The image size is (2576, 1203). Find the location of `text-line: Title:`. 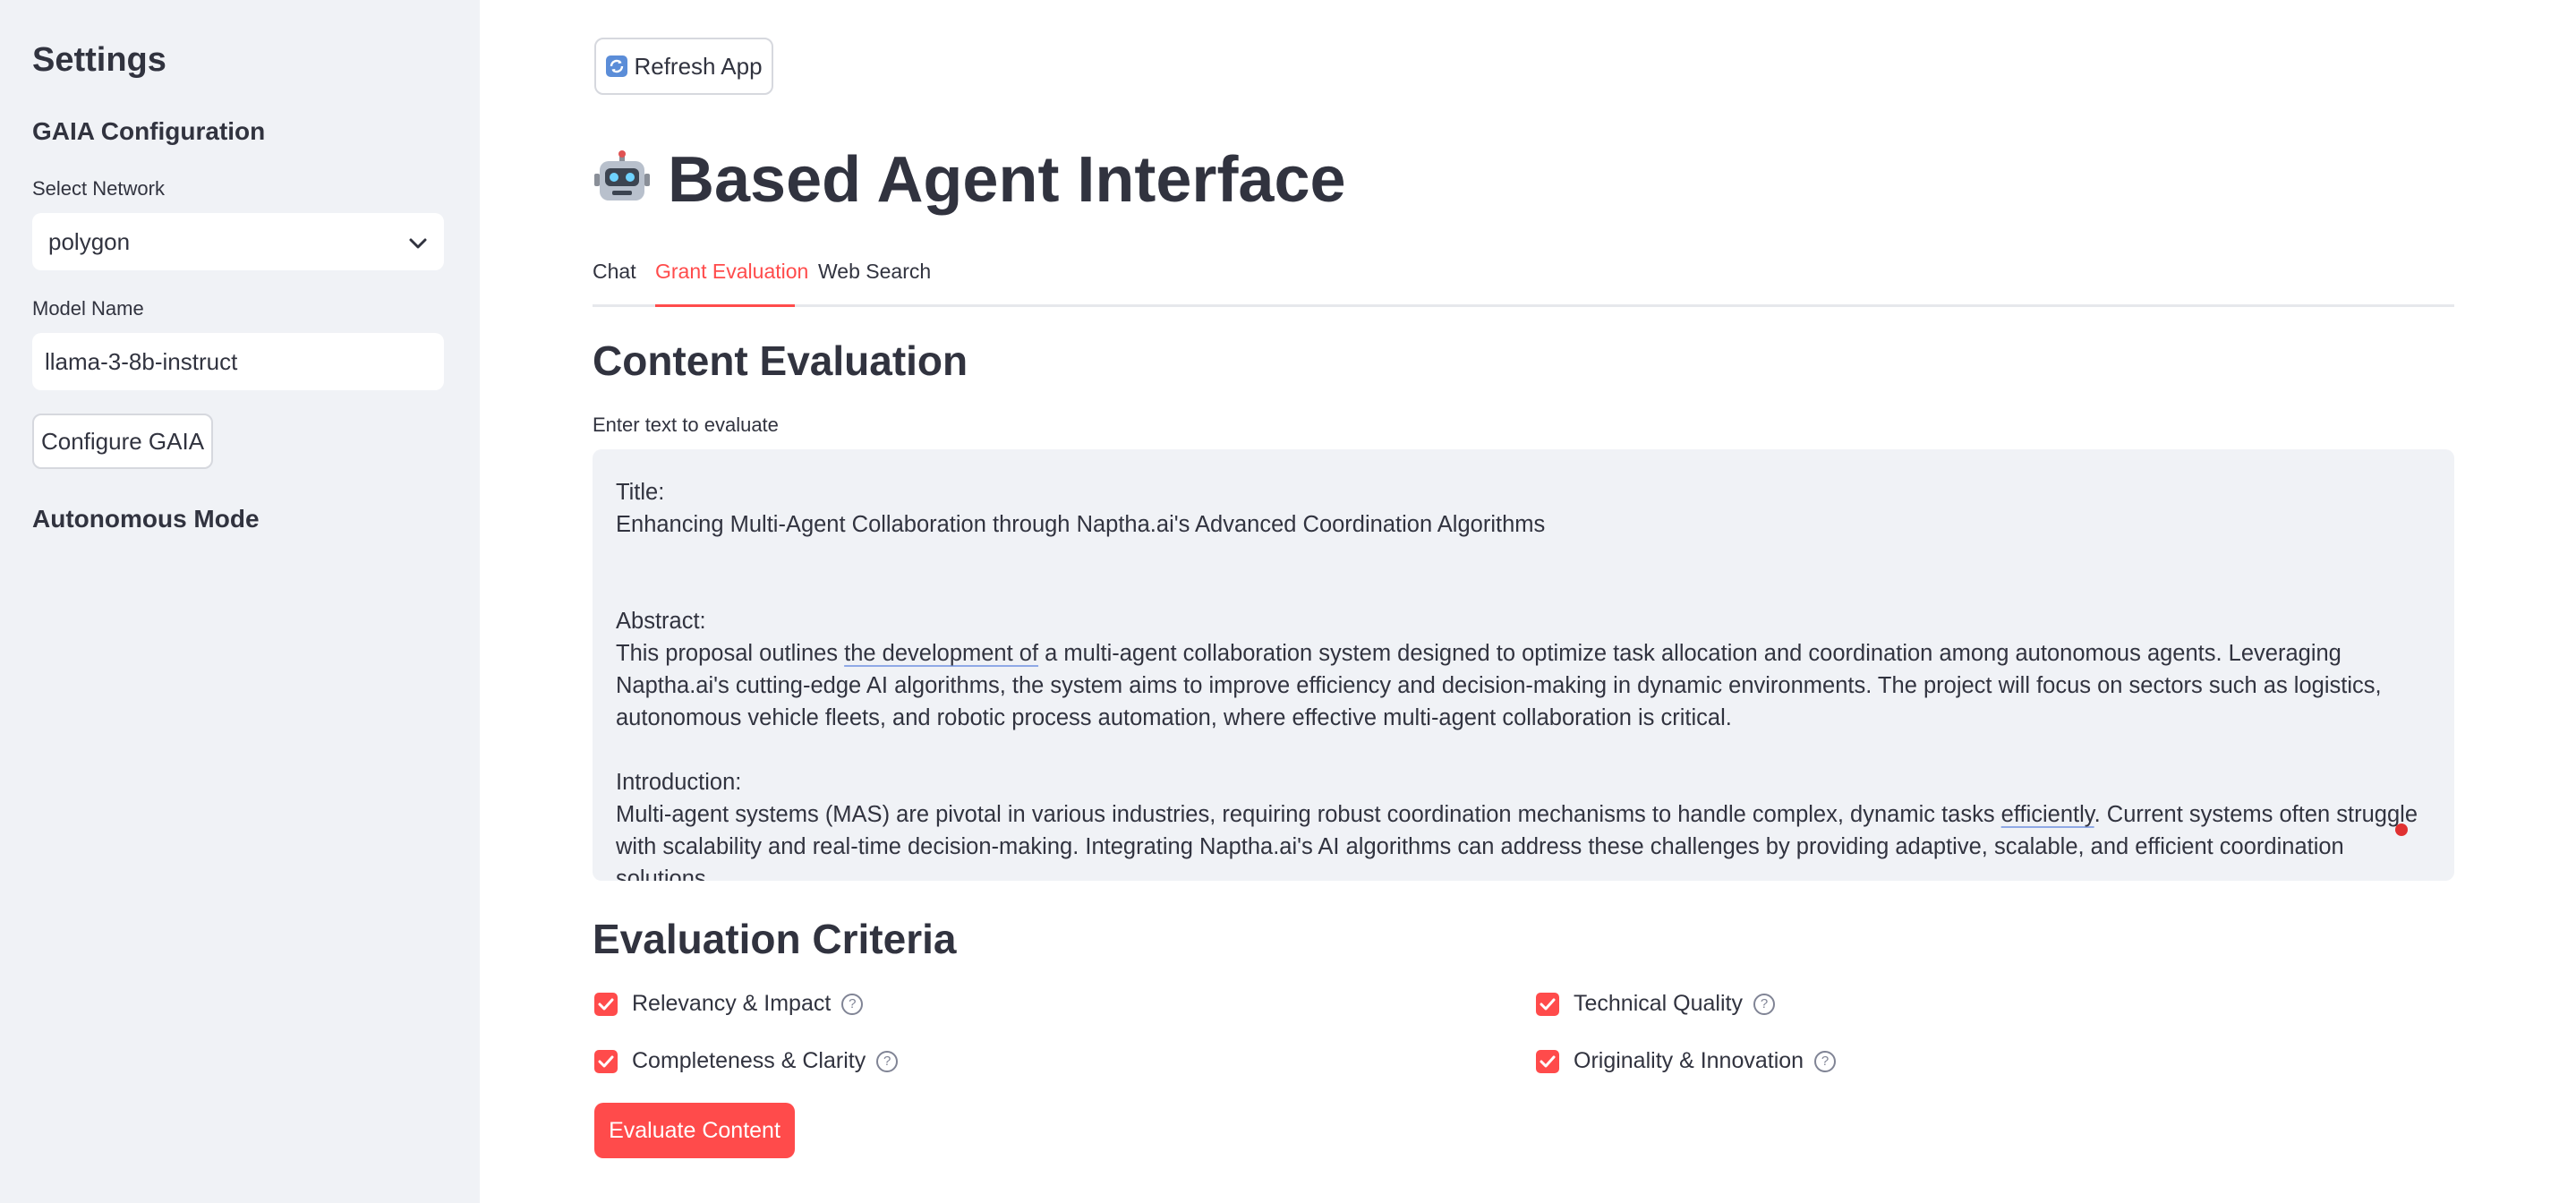

text-line: Title: is located at coordinates (640, 492).